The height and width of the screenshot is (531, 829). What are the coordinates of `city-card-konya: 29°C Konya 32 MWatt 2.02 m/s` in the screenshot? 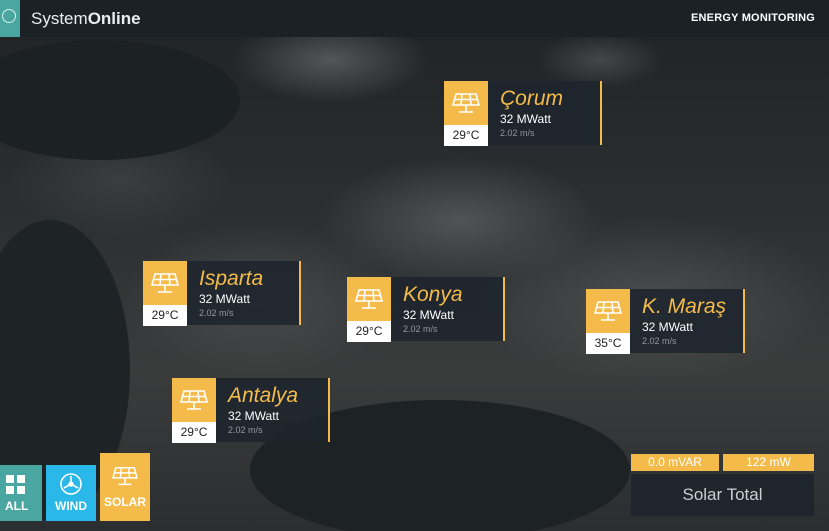 It's located at (426, 309).